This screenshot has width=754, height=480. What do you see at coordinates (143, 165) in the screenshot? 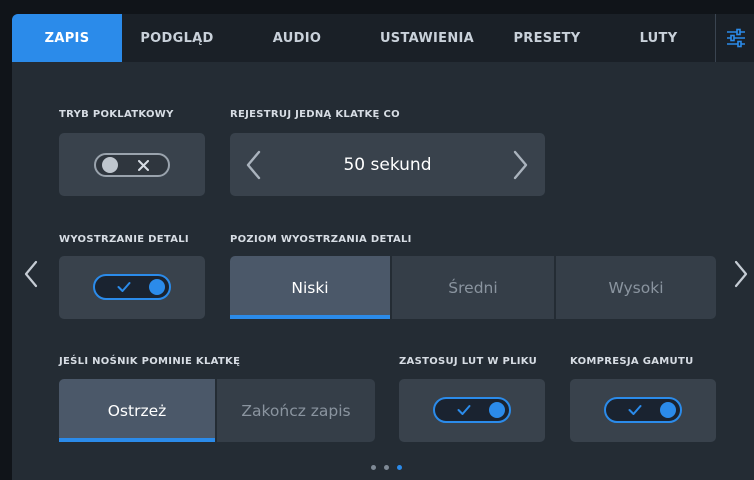
I see `x-icon` at bounding box center [143, 165].